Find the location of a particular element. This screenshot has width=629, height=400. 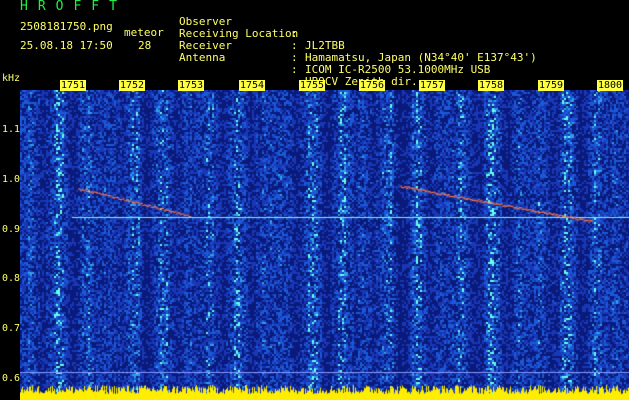

y-tick-label: 0.6 is located at coordinates (11, 378).